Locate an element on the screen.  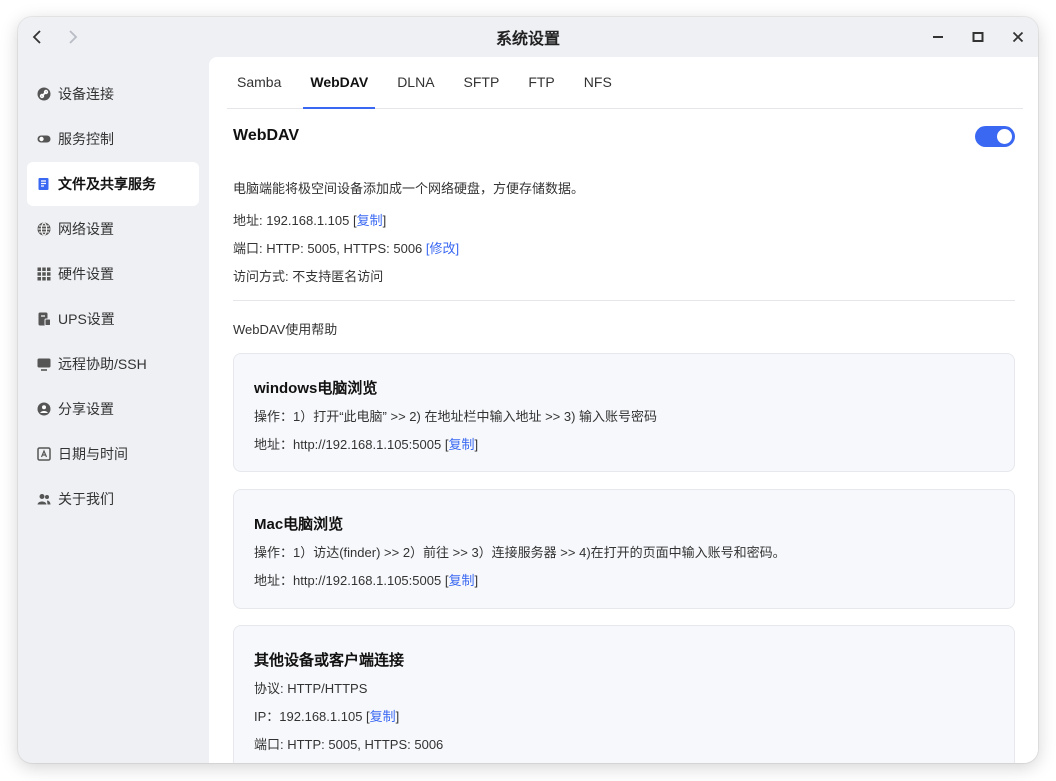
sidebar-item-label: 远程协助/SSH is located at coordinates (102, 364).